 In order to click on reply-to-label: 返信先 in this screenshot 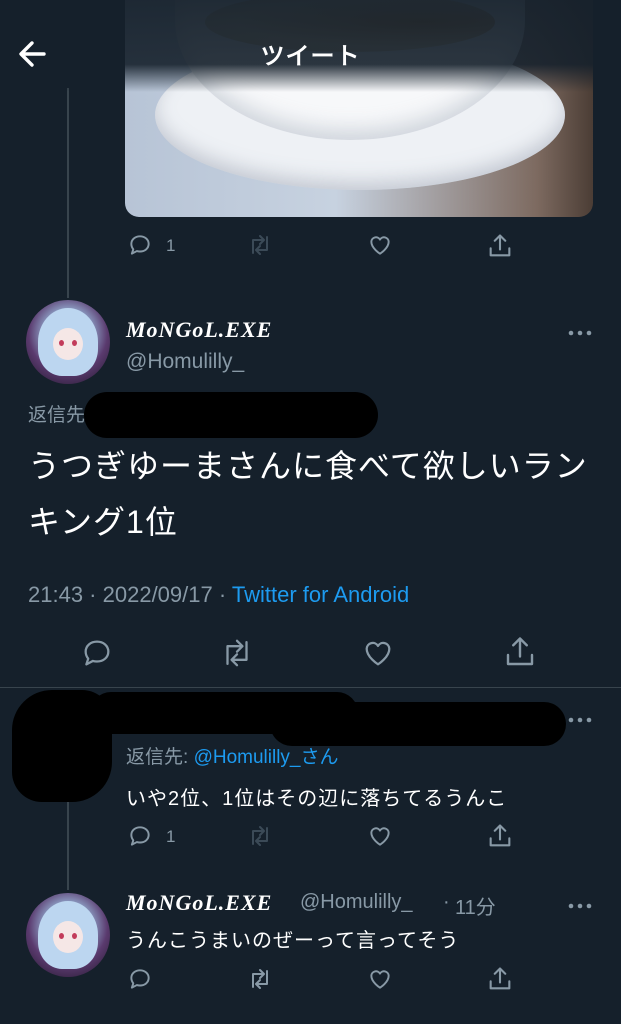, I will do `click(57, 415)`.